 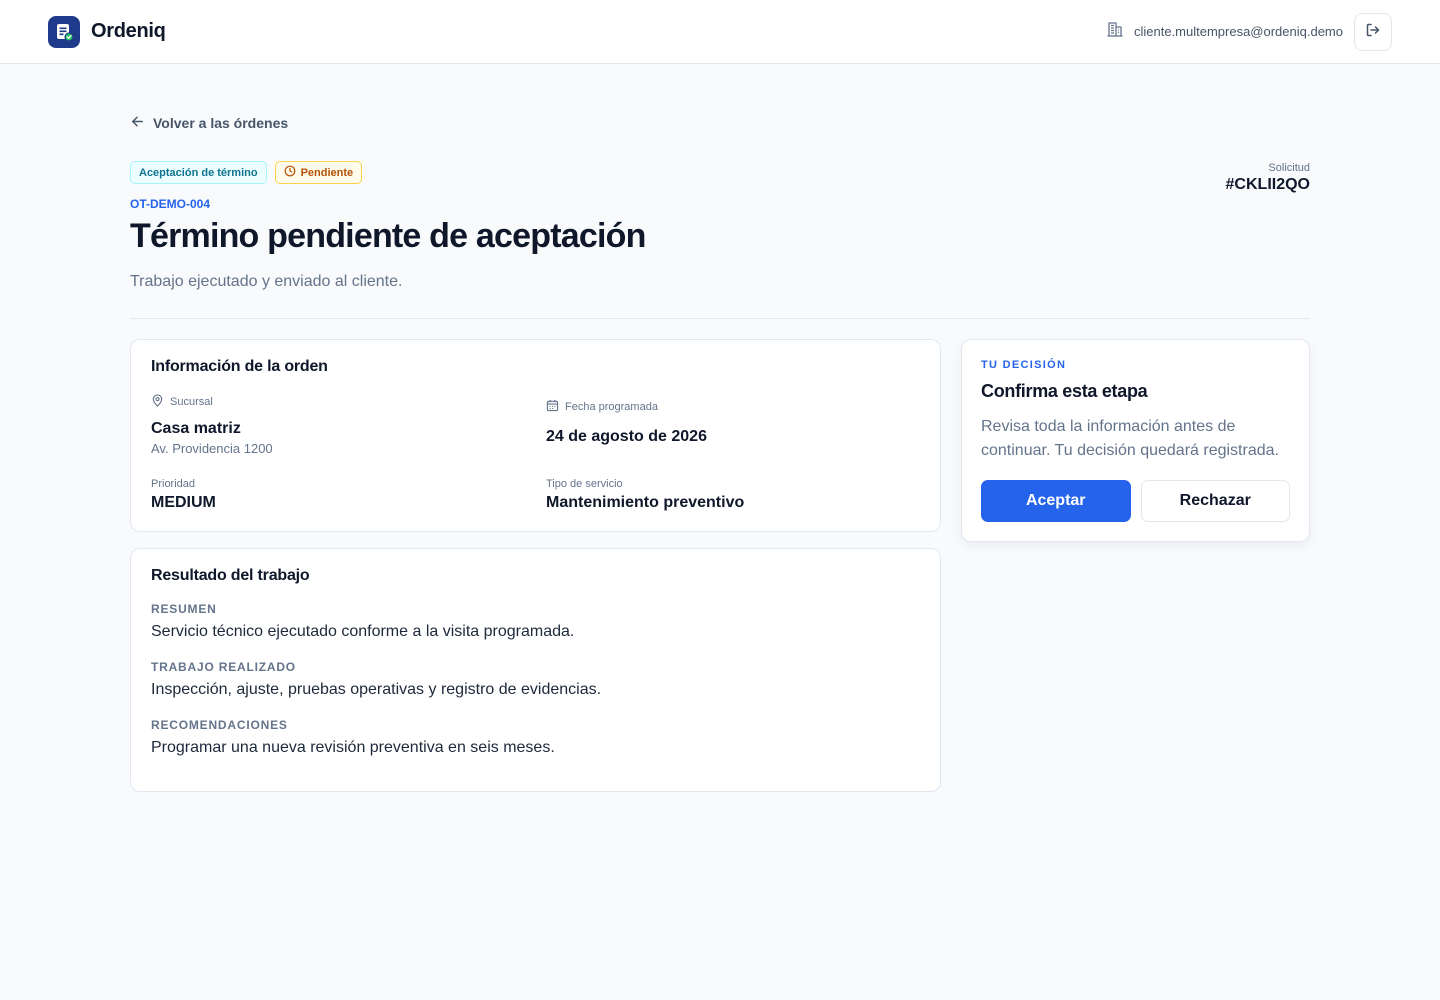 I want to click on status-badge-label: Pendiente, so click(x=327, y=172).